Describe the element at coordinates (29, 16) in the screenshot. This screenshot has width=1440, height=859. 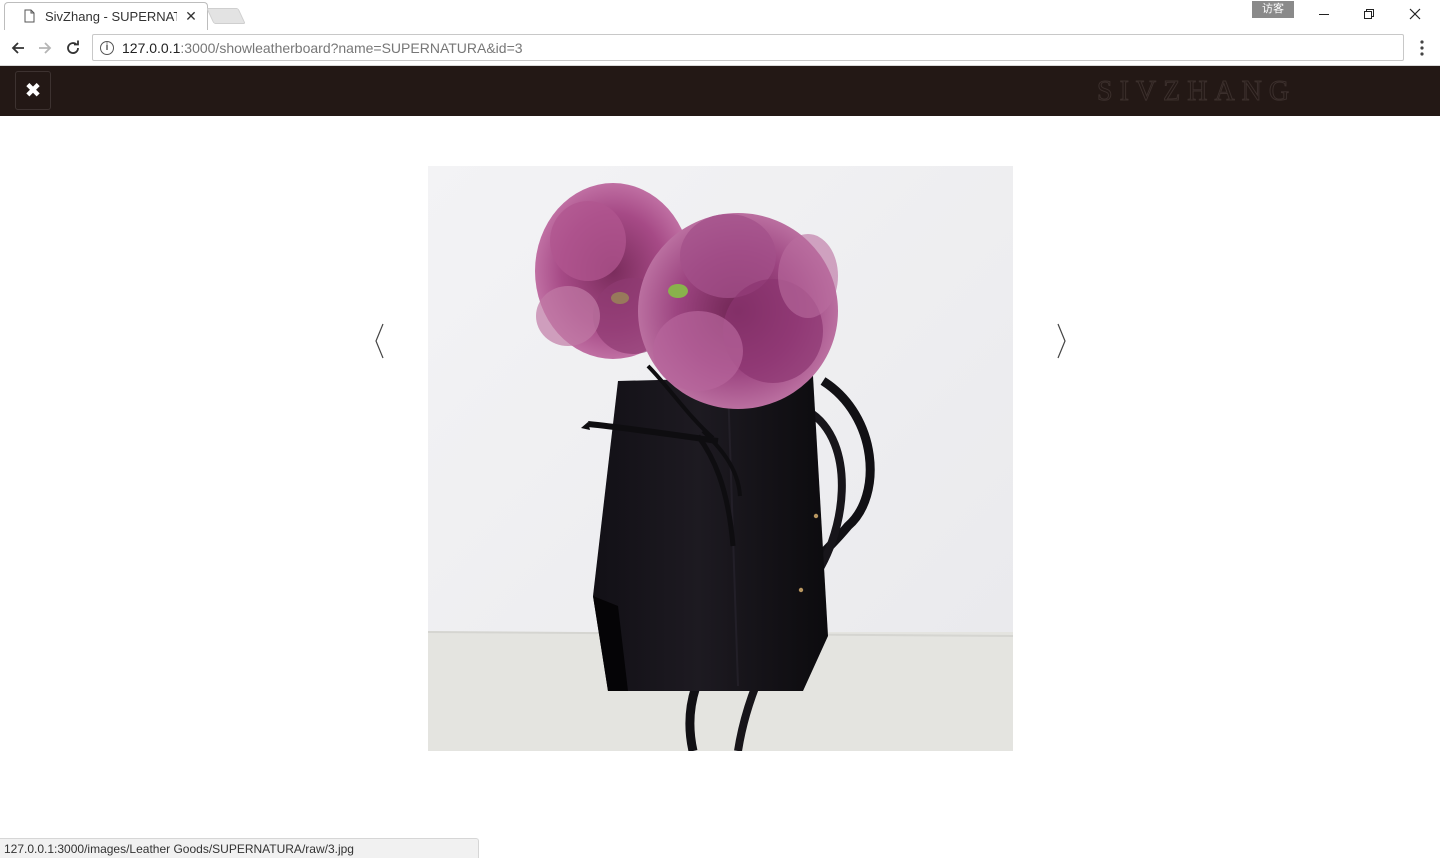
I see `document-icon` at that location.